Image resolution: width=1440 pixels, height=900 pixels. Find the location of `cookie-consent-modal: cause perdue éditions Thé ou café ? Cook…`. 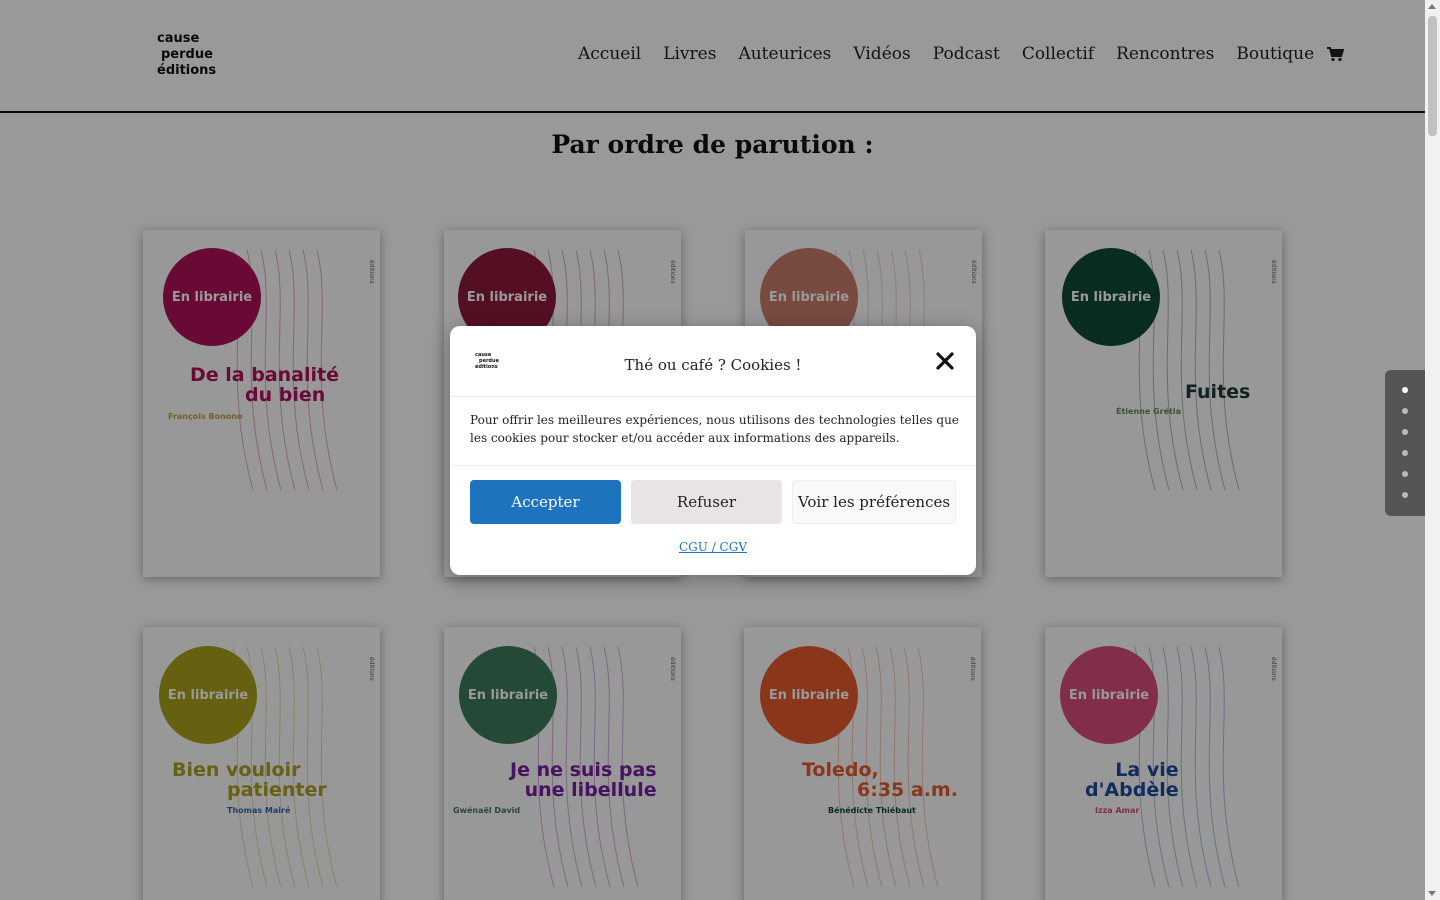

cookie-consent-modal: cause perdue éditions Thé ou café ? Cook… is located at coordinates (713, 450).